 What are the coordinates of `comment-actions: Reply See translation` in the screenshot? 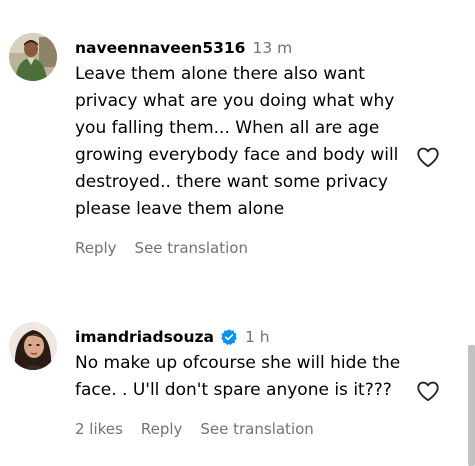 It's located at (245, 248).